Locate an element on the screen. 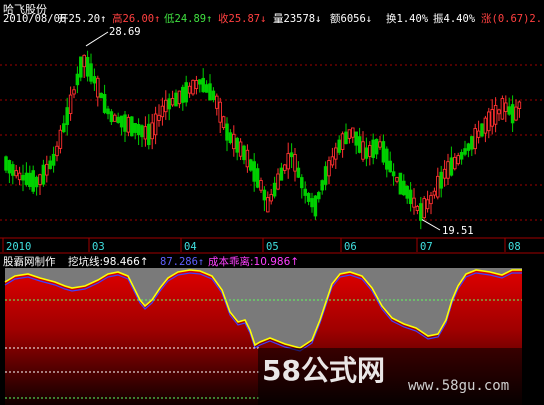  indicator-value-1: 87.286↑ is located at coordinates (182, 262).